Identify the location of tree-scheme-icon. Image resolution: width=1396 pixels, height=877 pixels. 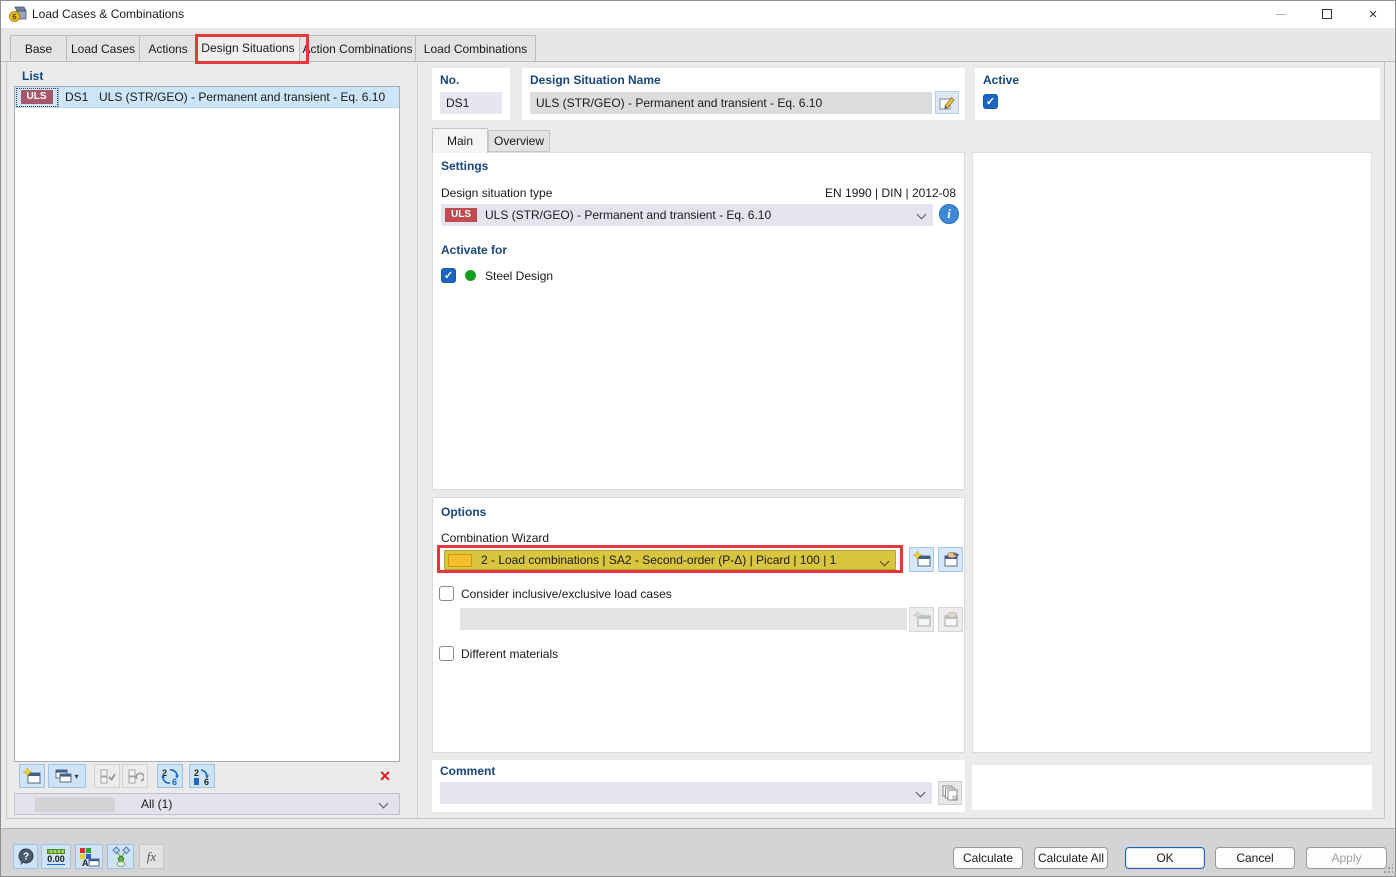
(120, 856).